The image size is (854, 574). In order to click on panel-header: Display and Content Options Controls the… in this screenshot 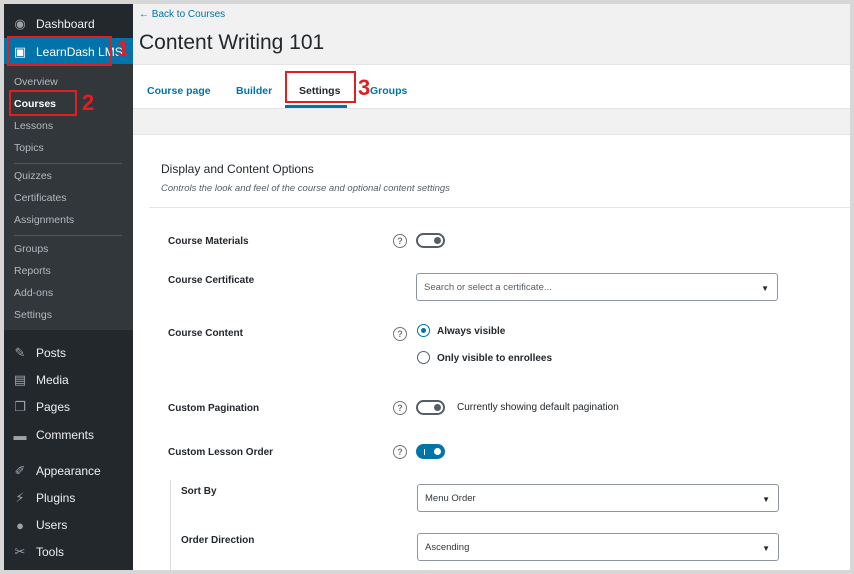, I will do `click(305, 178)`.